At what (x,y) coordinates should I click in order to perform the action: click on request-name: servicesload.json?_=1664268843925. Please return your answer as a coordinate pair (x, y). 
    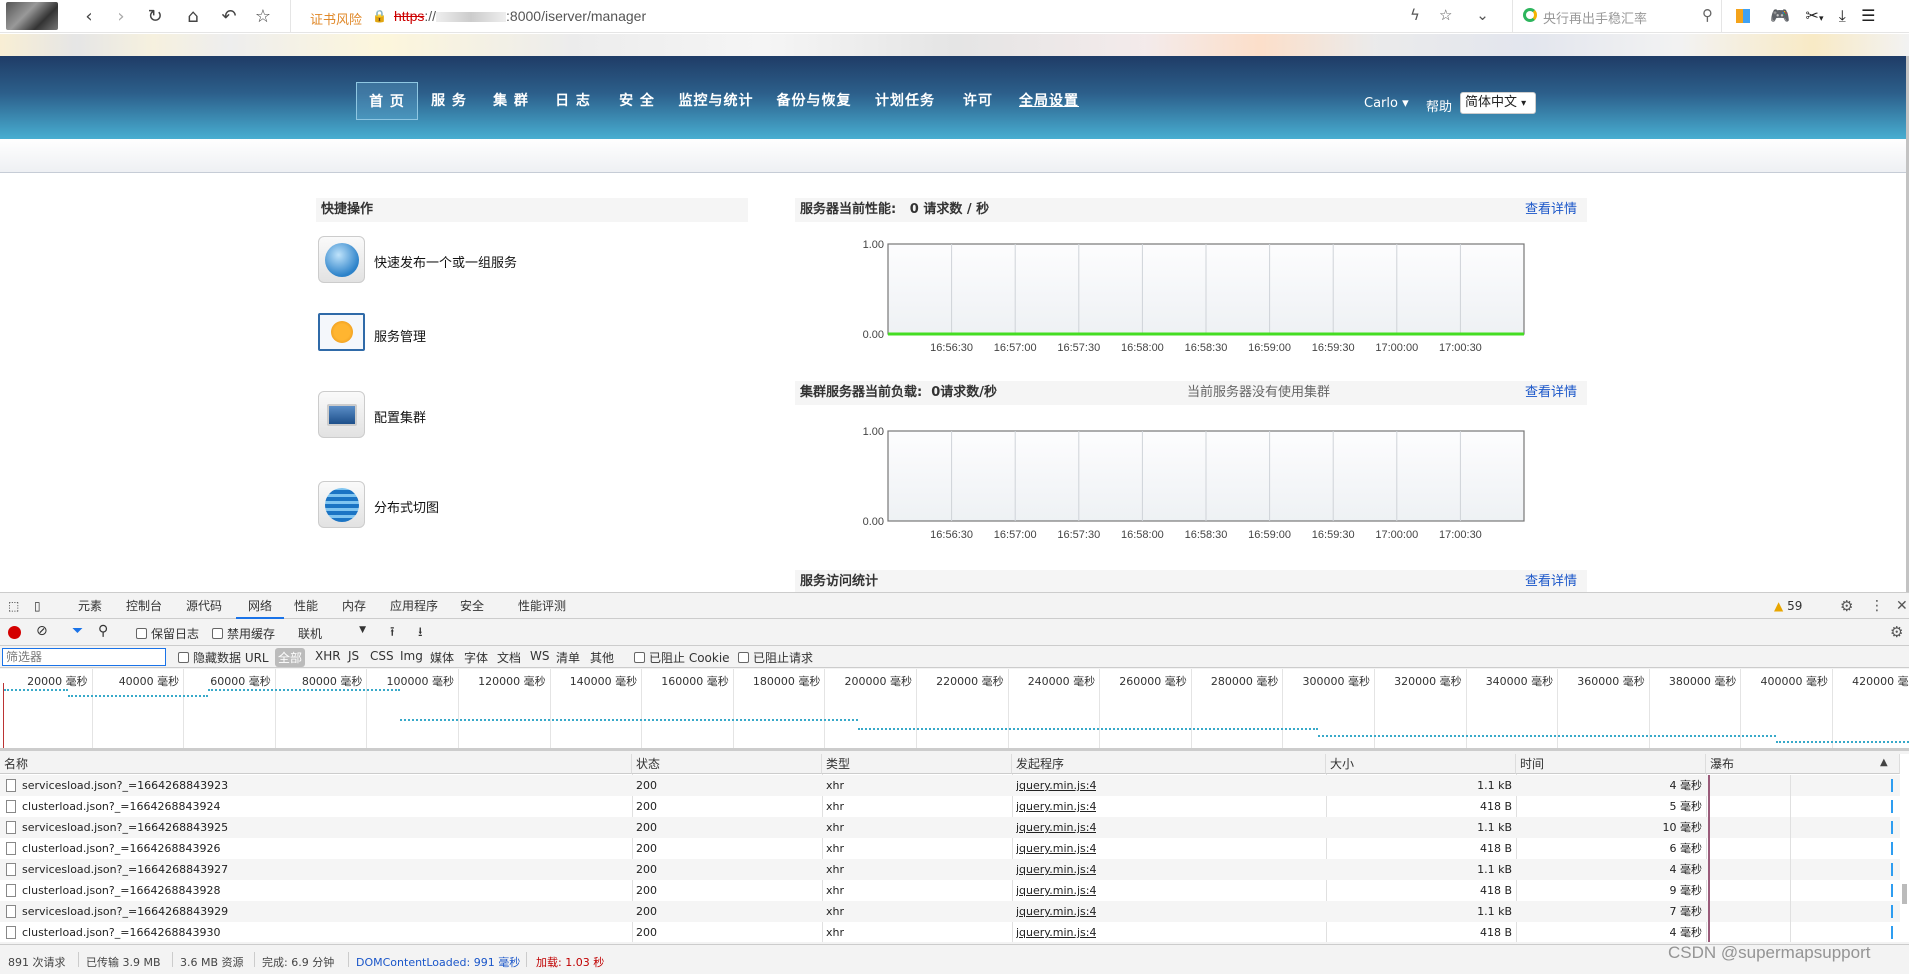
    Looking at the image, I should click on (315, 827).